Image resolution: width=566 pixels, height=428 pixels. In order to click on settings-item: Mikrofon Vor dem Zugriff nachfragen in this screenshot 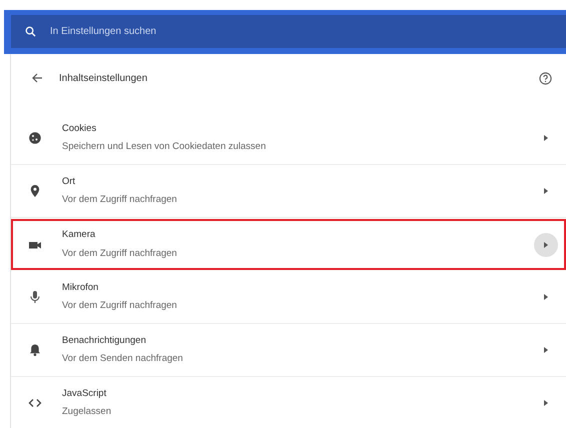, I will do `click(288, 297)`.